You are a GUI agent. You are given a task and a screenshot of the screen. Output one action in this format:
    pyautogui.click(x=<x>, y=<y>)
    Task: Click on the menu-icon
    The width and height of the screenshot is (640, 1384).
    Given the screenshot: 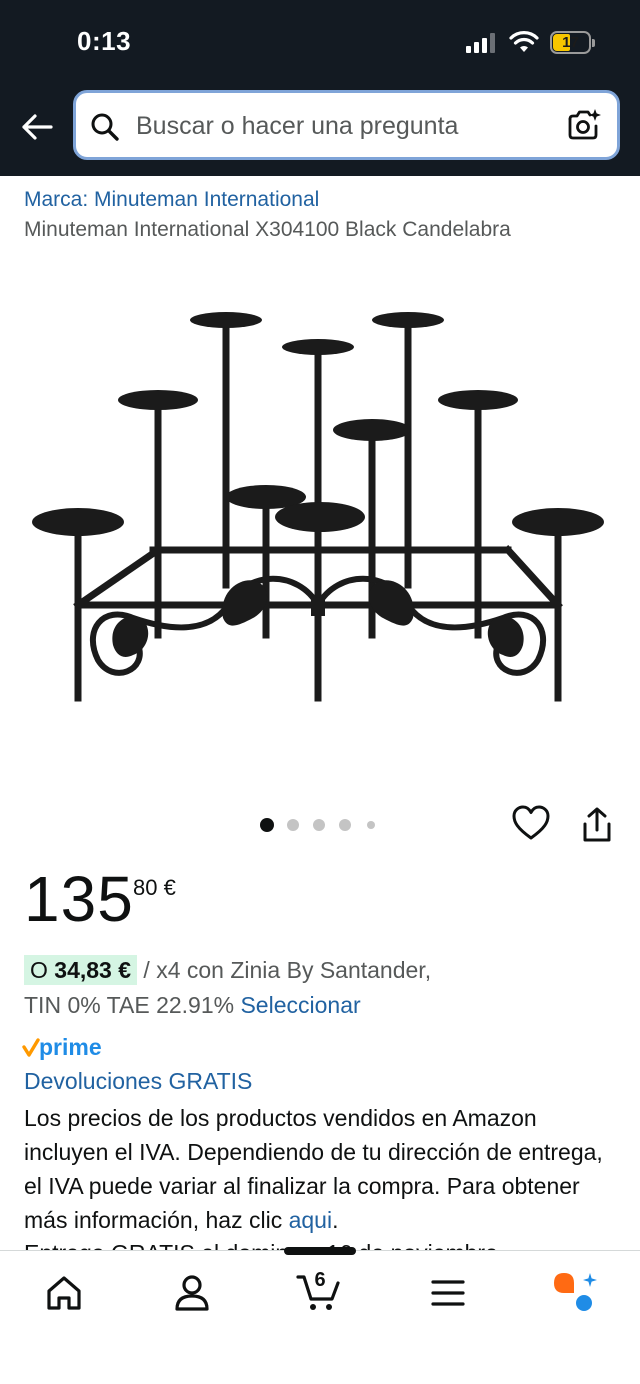 What is the action you would take?
    pyautogui.click(x=448, y=1293)
    